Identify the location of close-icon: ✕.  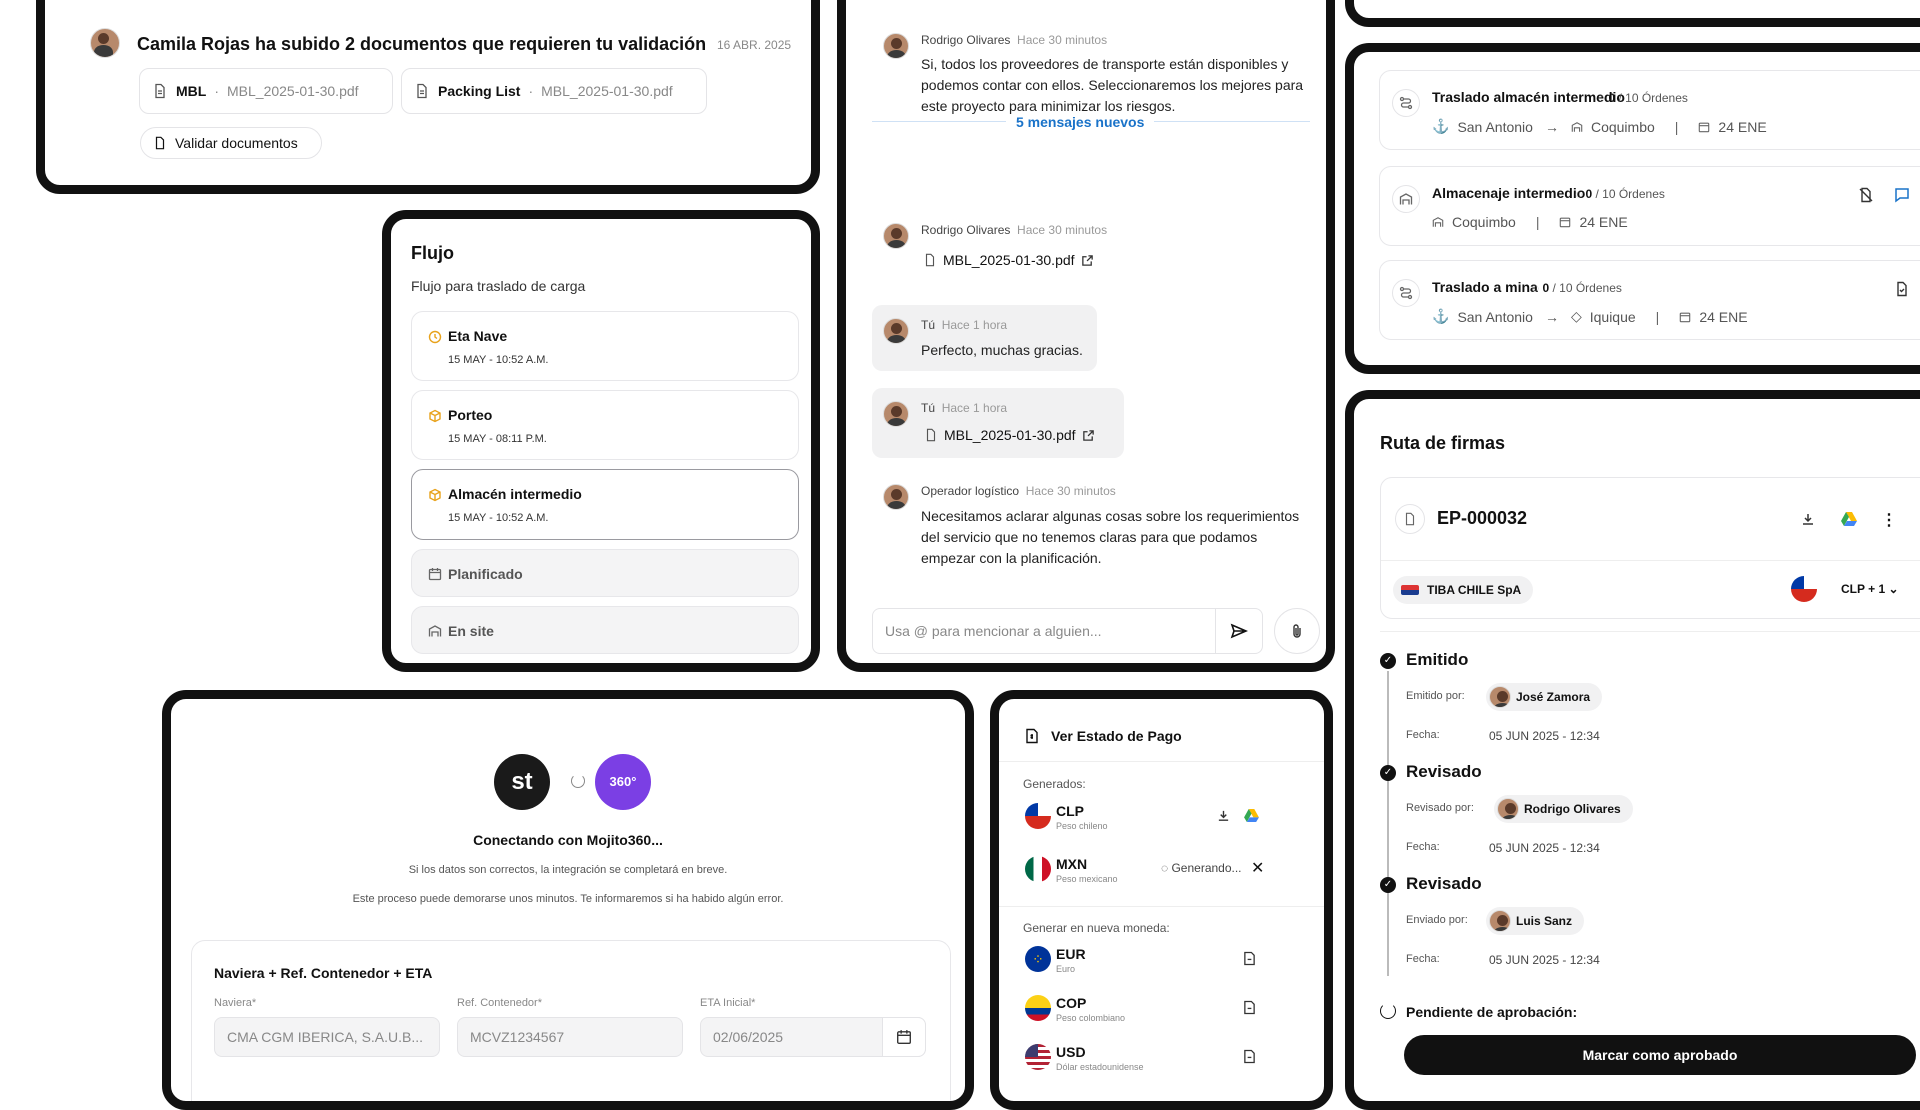
(1257, 868).